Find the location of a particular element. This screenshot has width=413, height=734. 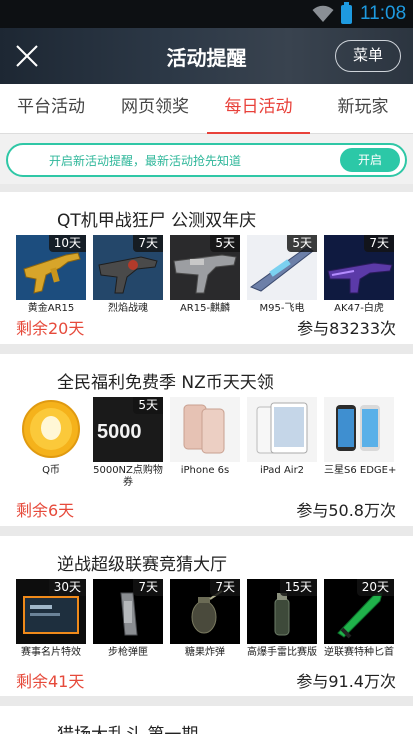

tab-web-rewards: 网页领奖 is located at coordinates (155, 109).